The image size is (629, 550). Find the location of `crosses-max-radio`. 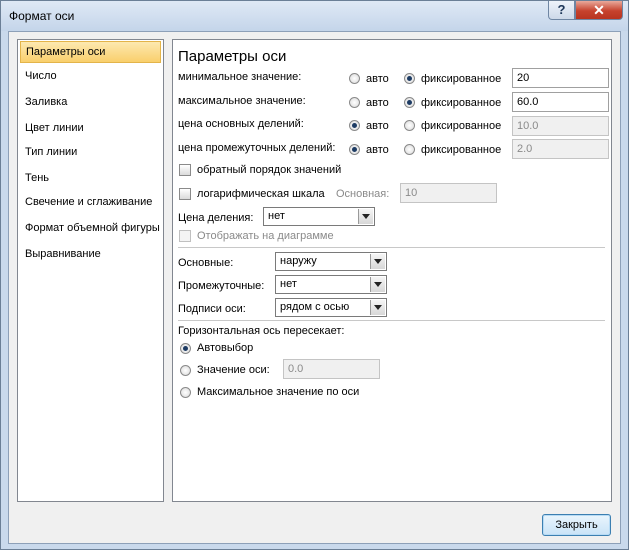

crosses-max-radio is located at coordinates (185, 392).